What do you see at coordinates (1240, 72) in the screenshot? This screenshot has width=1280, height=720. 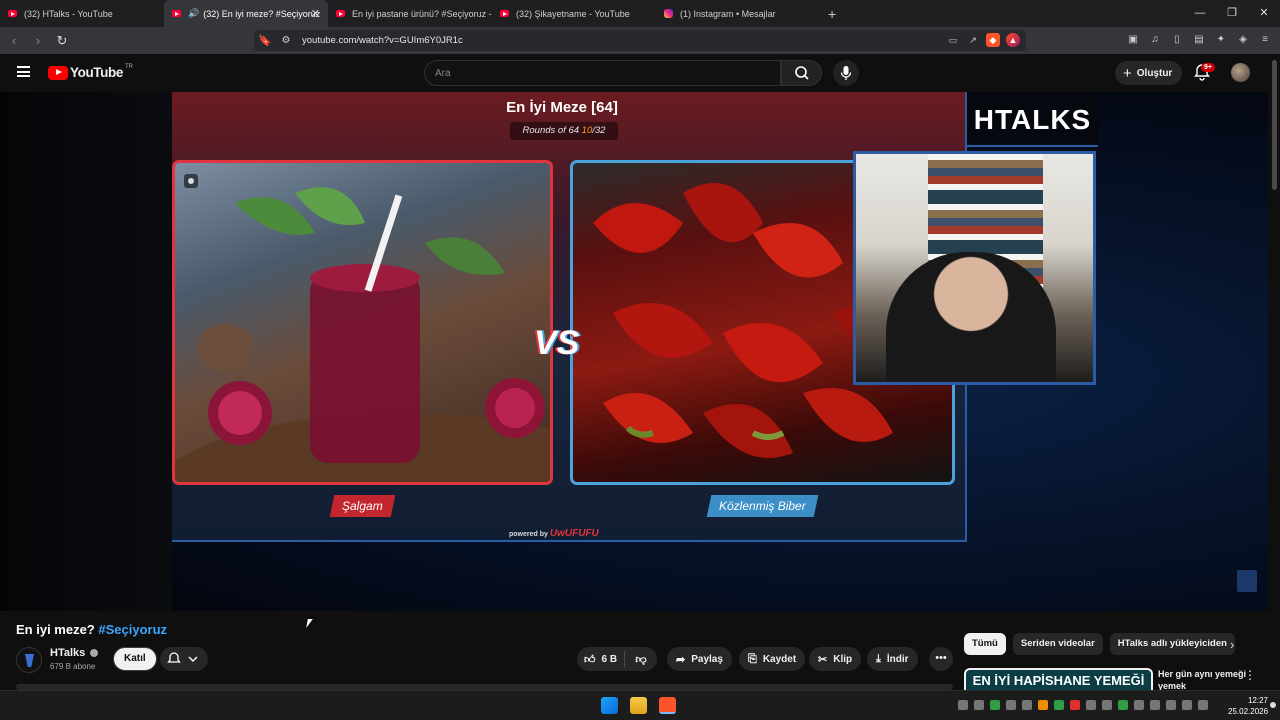 I see `account-avatar` at bounding box center [1240, 72].